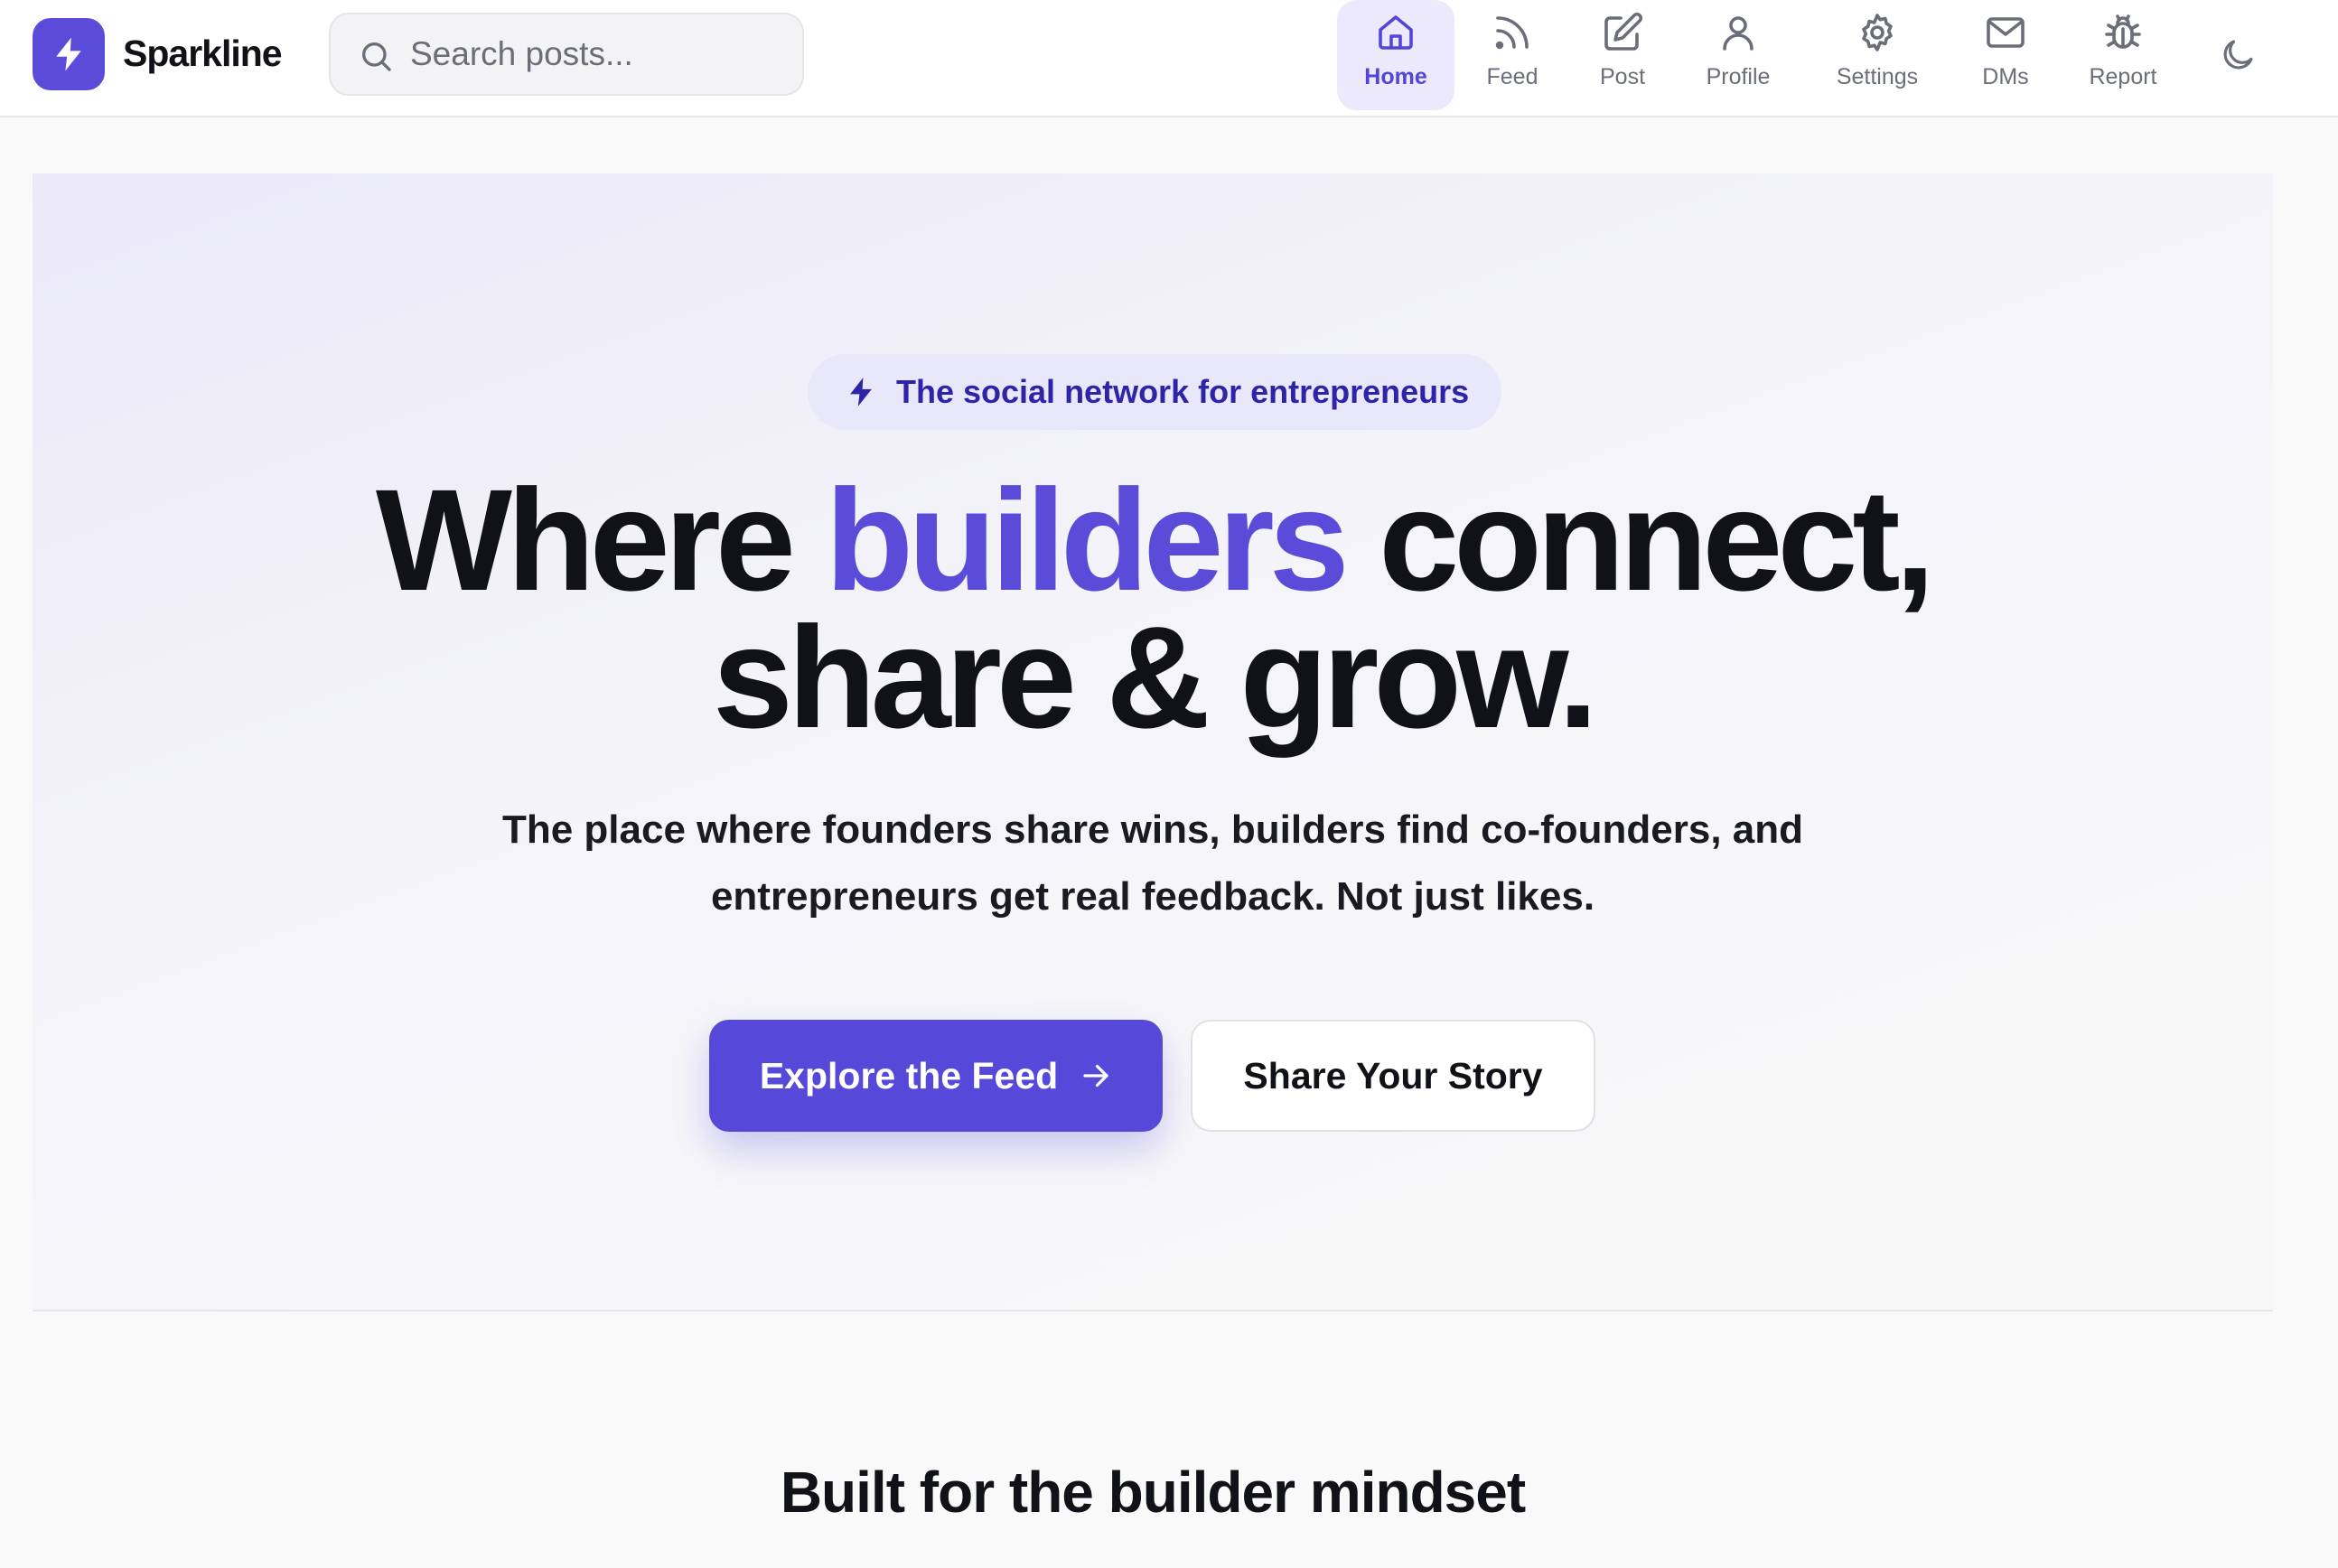 The height and width of the screenshot is (1568, 2338). What do you see at coordinates (2005, 76) in the screenshot?
I see `nav-label-dms: DMs` at bounding box center [2005, 76].